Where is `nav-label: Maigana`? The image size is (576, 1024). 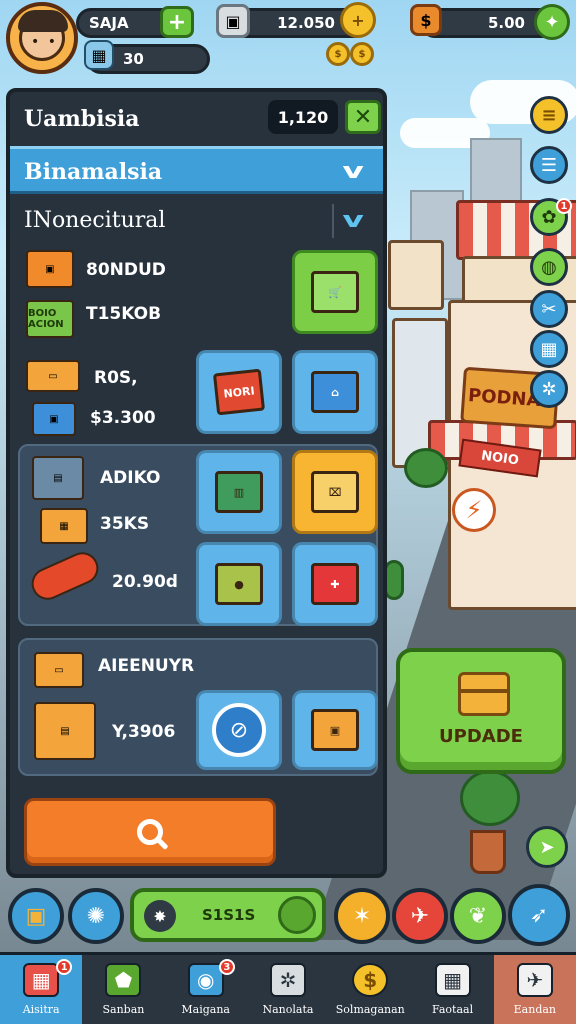
nav-label: Maigana is located at coordinates (205, 1009).